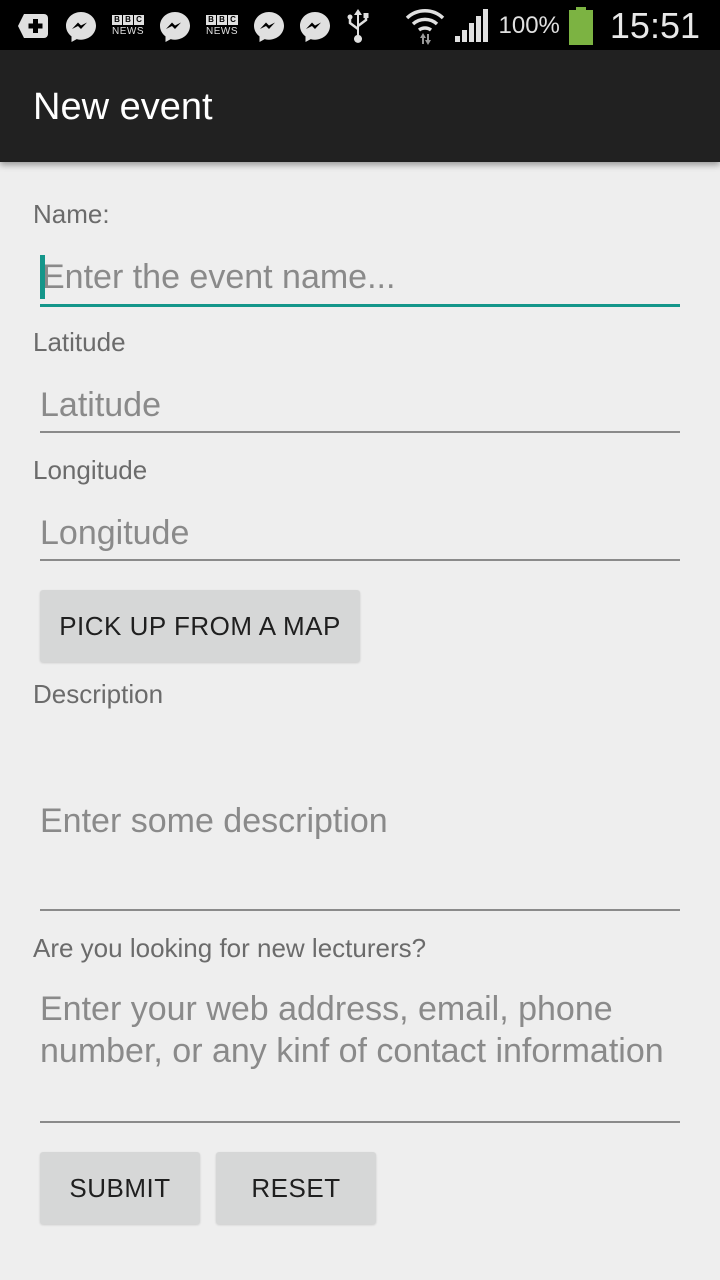 The height and width of the screenshot is (1280, 720). Describe the element at coordinates (90, 470) in the screenshot. I see `longitude-label: Longitude` at that location.